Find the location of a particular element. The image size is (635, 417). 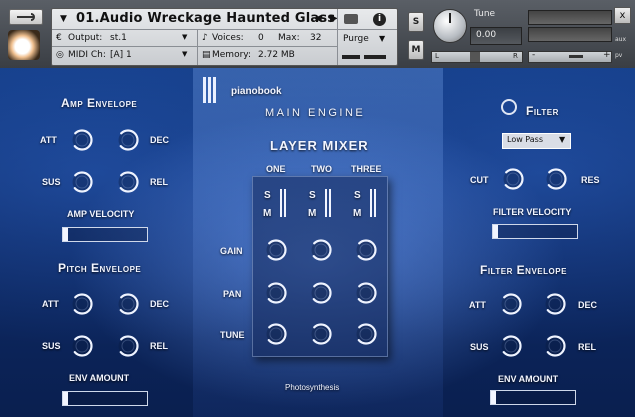

volume-slider-handle is located at coordinates (576, 56).